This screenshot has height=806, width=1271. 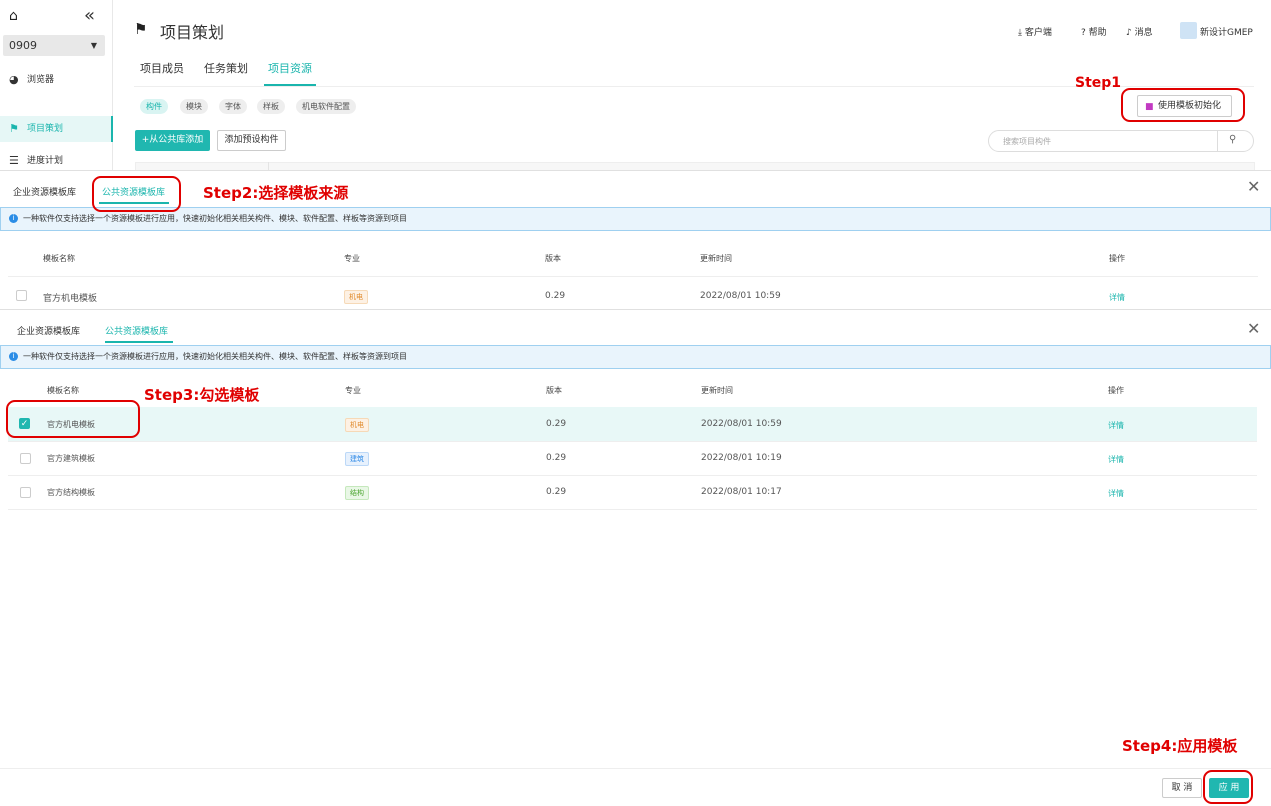 What do you see at coordinates (23, 45) in the screenshot?
I see `project-select-value: 0909` at bounding box center [23, 45].